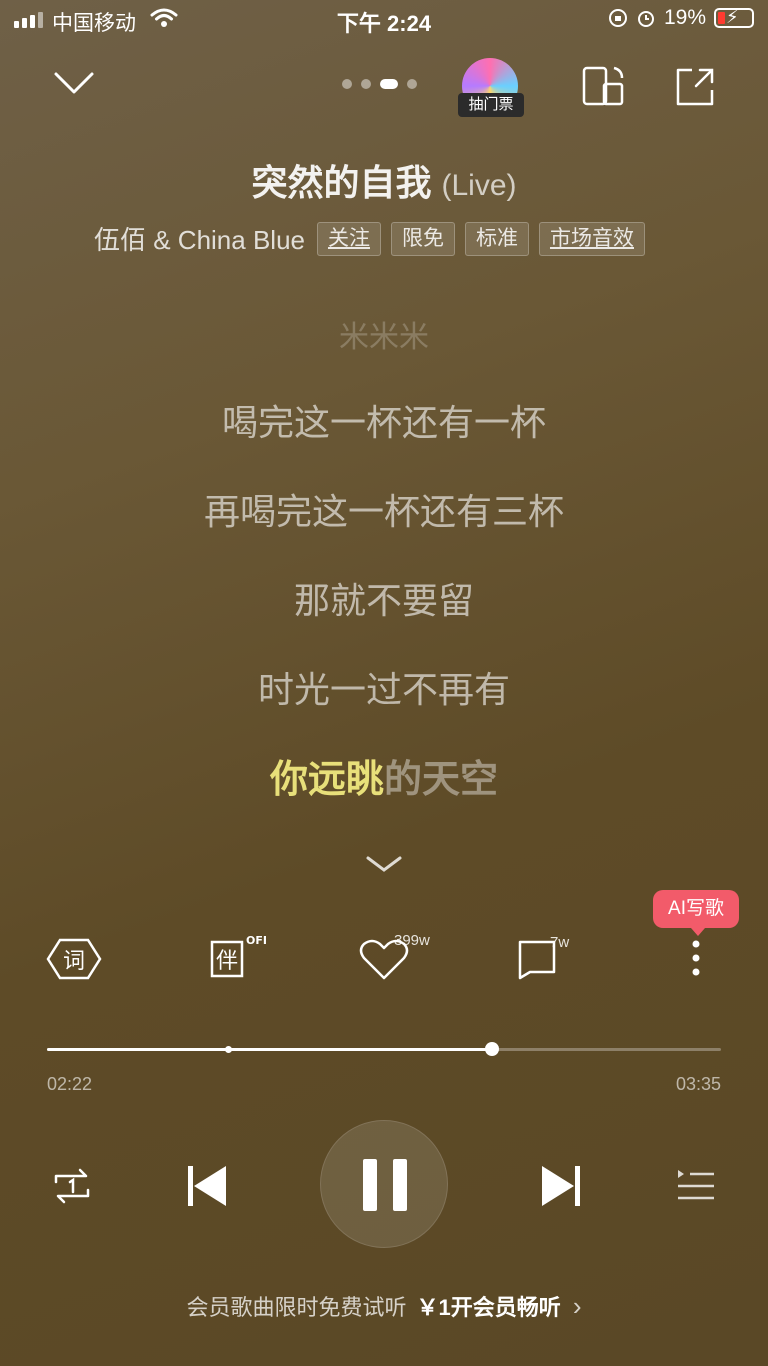  What do you see at coordinates (74, 961) in the screenshot?
I see `lyrics-icon-label: 词` at bounding box center [74, 961].